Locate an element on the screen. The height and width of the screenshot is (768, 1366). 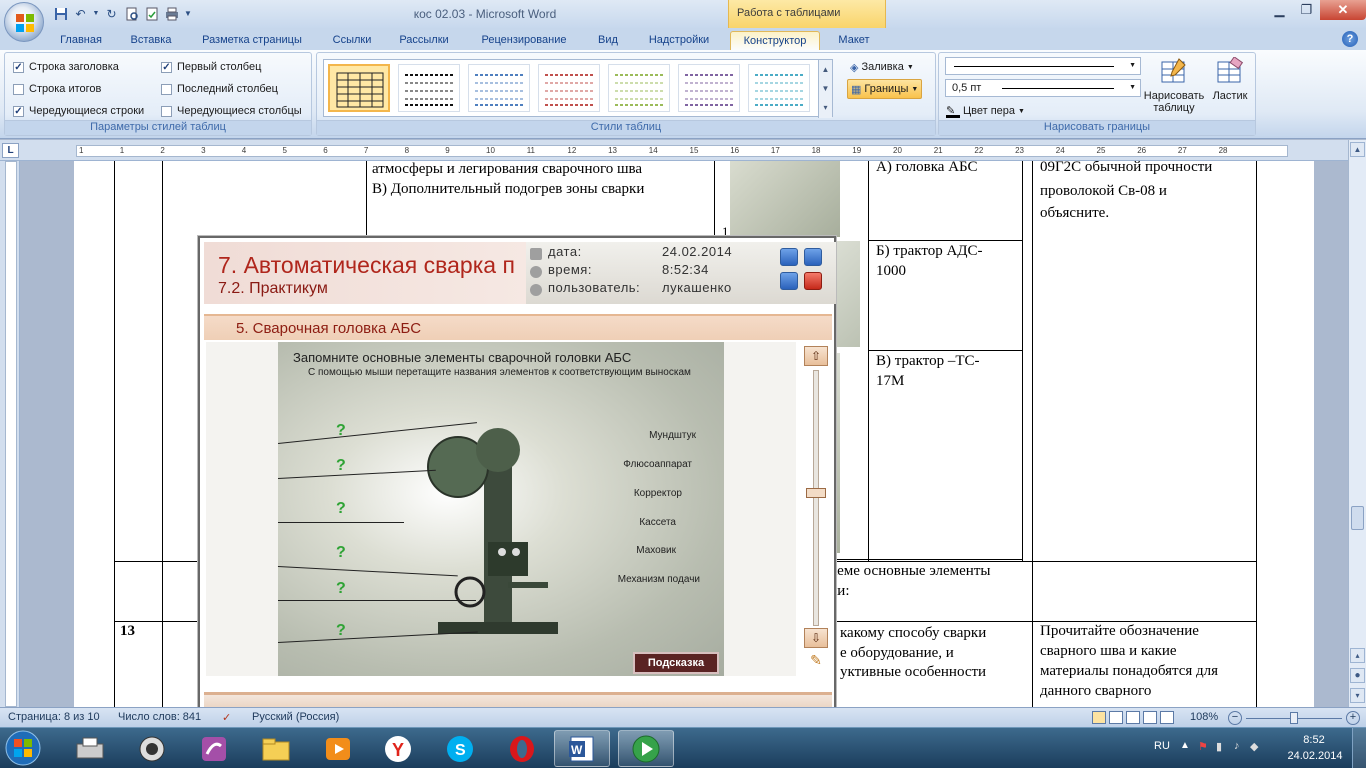
clock-date: 24.02.2014 is located at coordinates (1315, 756).